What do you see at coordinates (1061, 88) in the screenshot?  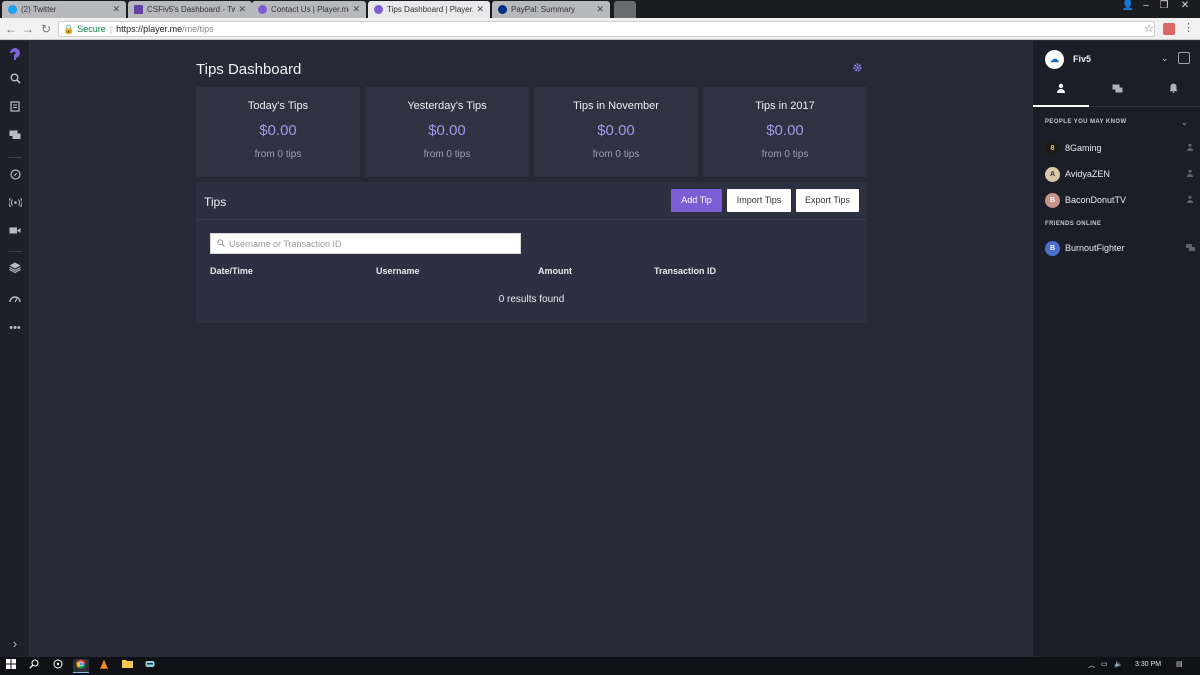 I see `person-icon` at bounding box center [1061, 88].